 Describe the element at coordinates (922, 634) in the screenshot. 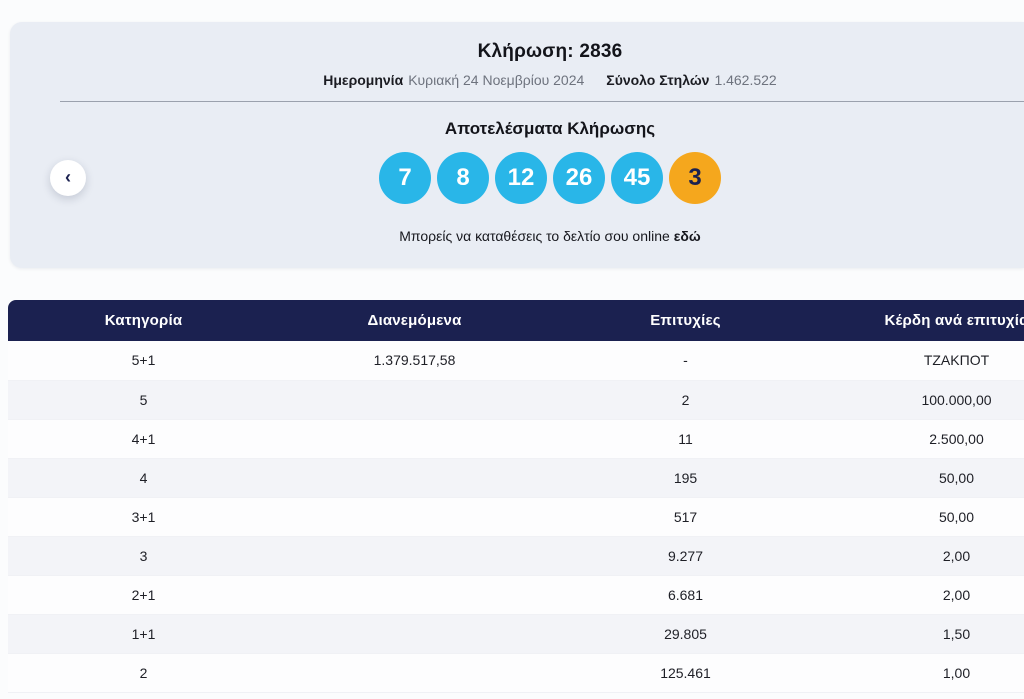

I see `cell-prize: 1,50` at that location.